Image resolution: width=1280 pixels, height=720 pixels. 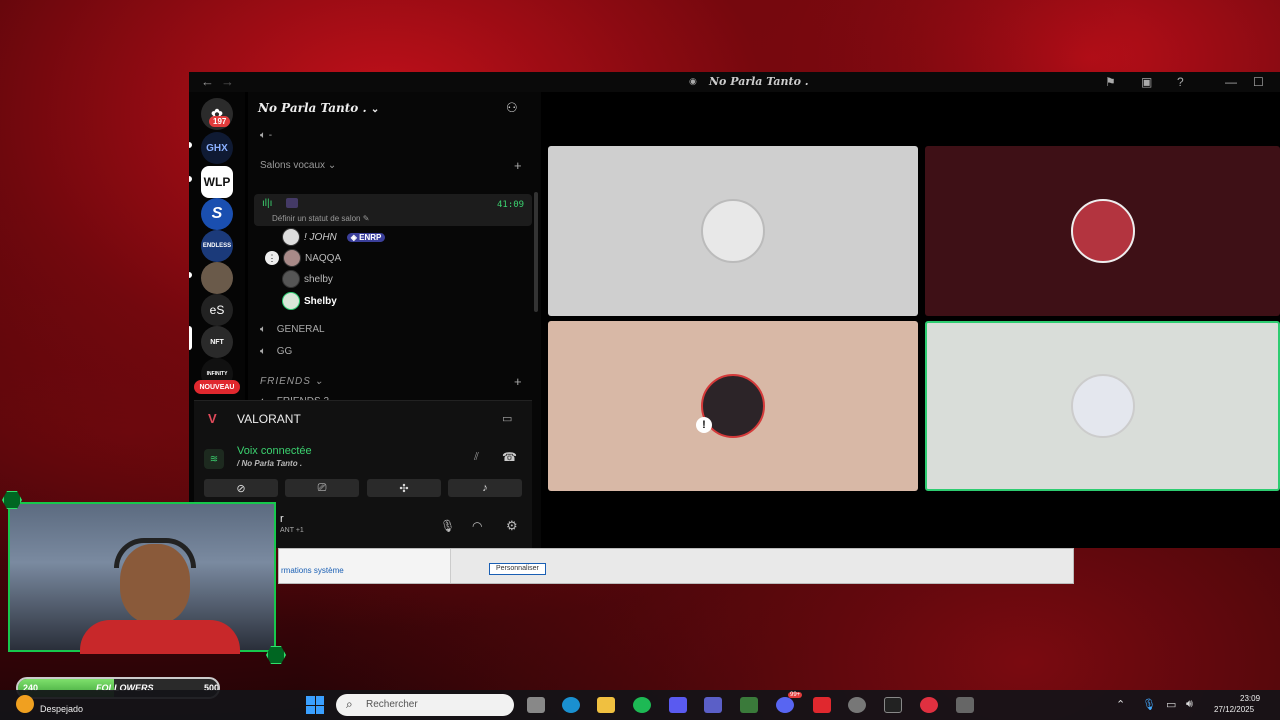 What do you see at coordinates (536, 705) in the screenshot?
I see `task-view-icon` at bounding box center [536, 705].